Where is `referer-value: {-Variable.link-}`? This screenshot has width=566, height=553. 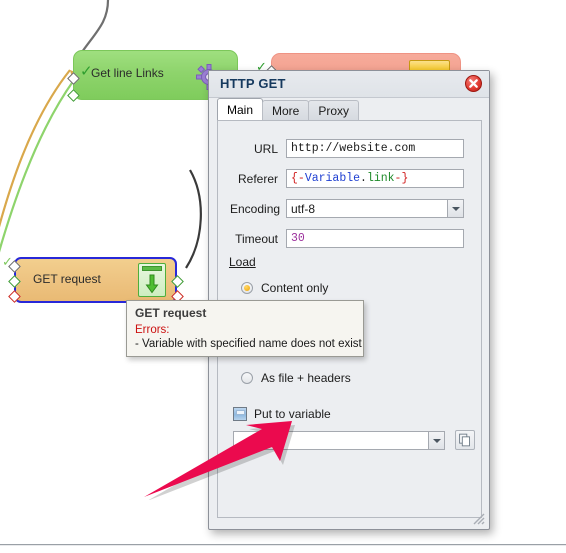
referer-value: {-Variable.link-} is located at coordinates (349, 178).